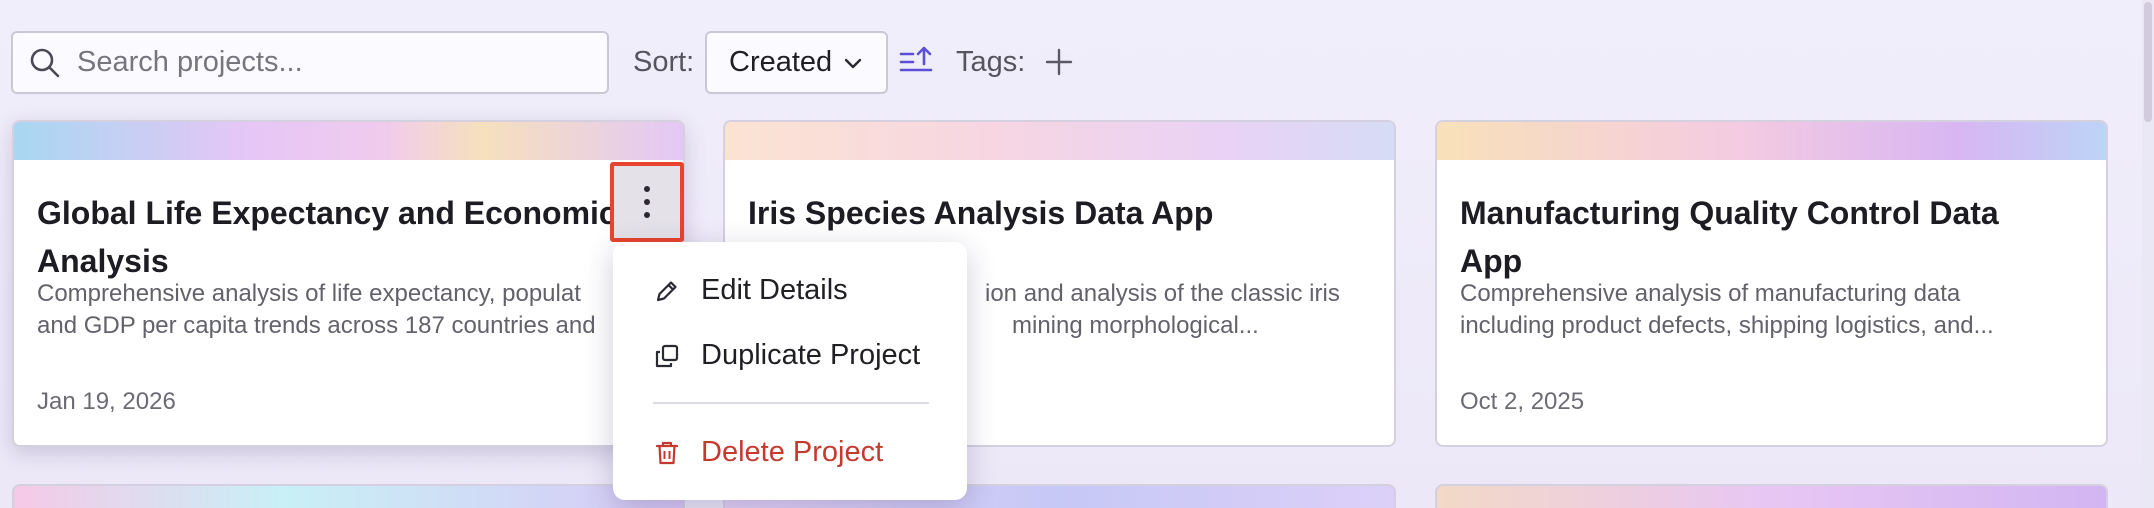  Describe the element at coordinates (666, 290) in the screenshot. I see `pencil-icon` at that location.